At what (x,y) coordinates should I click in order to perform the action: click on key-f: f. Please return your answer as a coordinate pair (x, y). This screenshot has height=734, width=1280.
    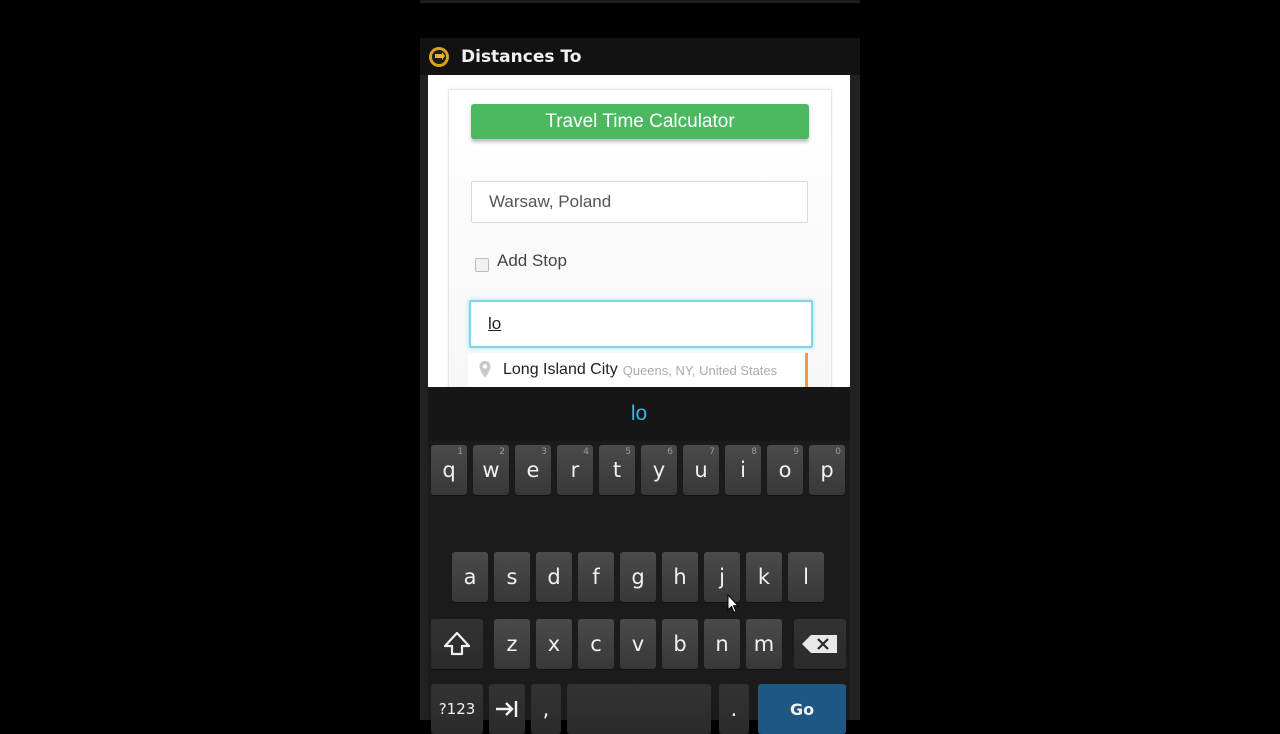
    Looking at the image, I should click on (596, 577).